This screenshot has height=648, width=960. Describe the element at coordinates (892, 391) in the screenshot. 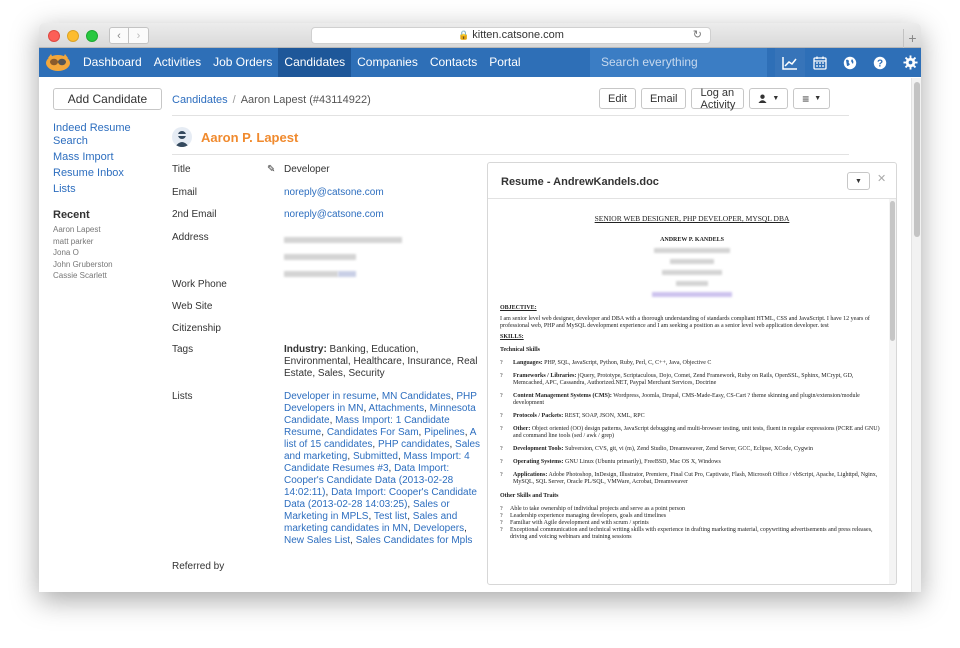

I see `resume-scrollbar` at that location.